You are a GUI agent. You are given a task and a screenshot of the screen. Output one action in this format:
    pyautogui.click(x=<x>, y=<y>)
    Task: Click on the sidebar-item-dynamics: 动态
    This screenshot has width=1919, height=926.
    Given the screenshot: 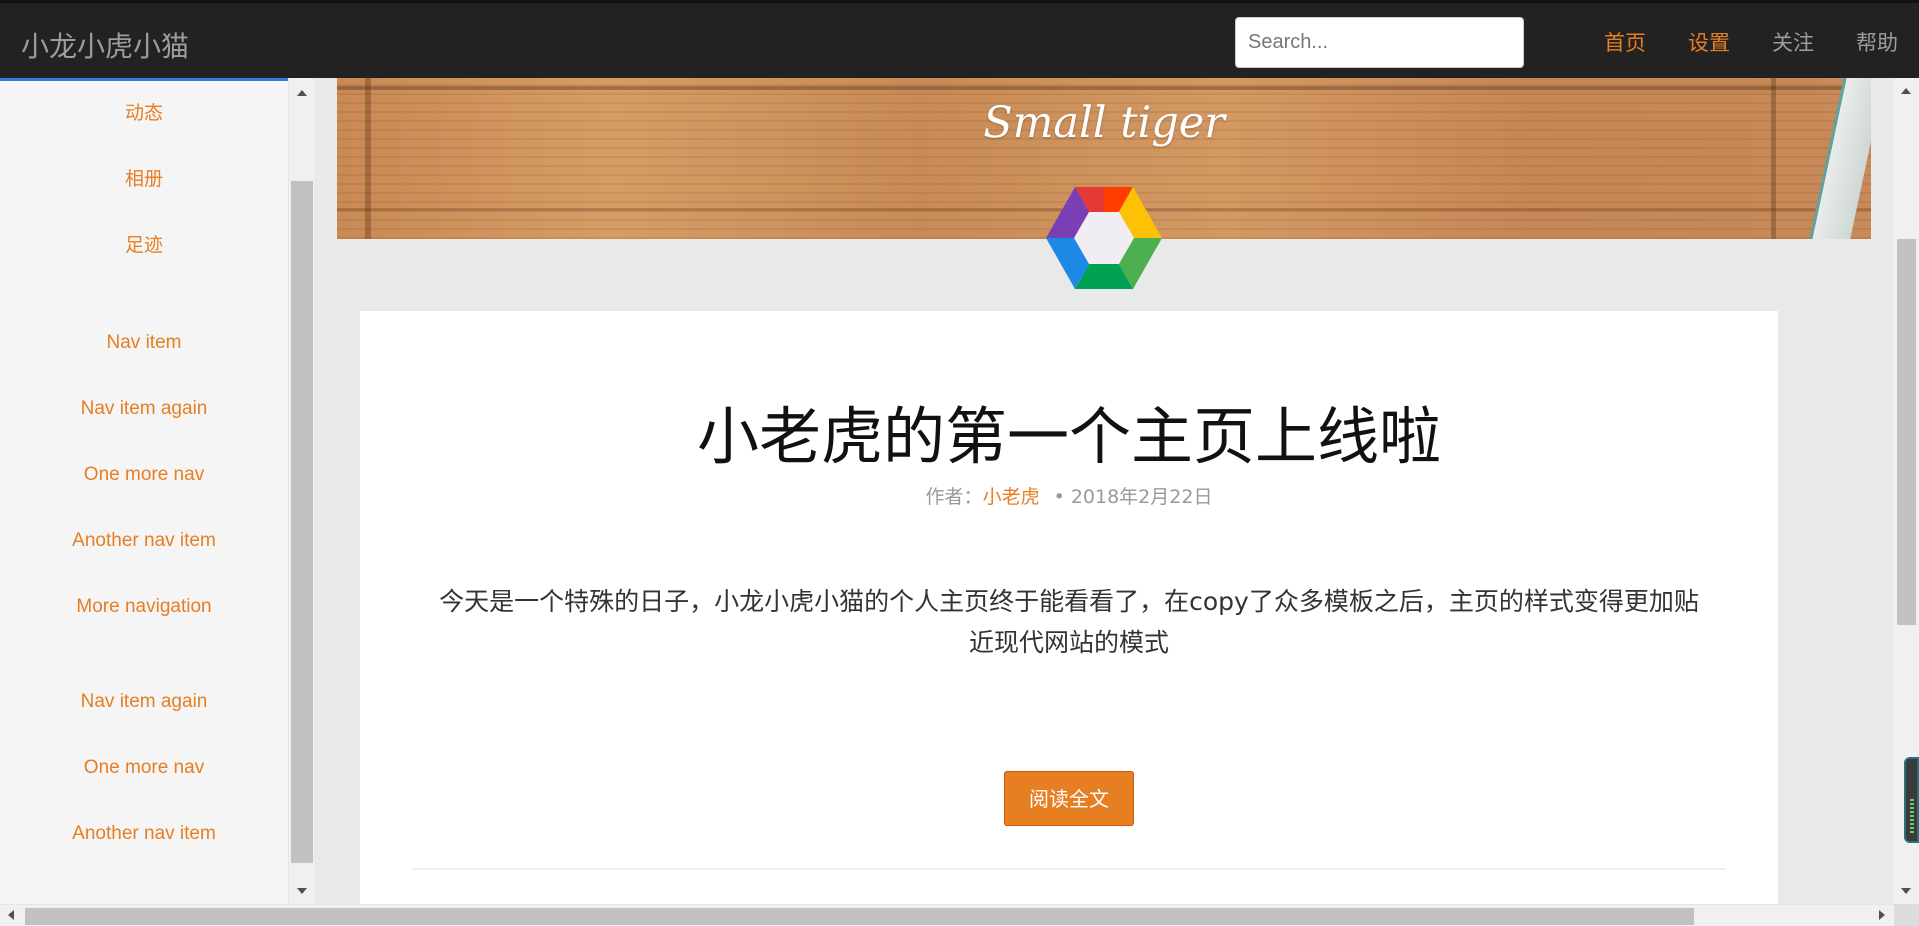 What is the action you would take?
    pyautogui.click(x=144, y=114)
    